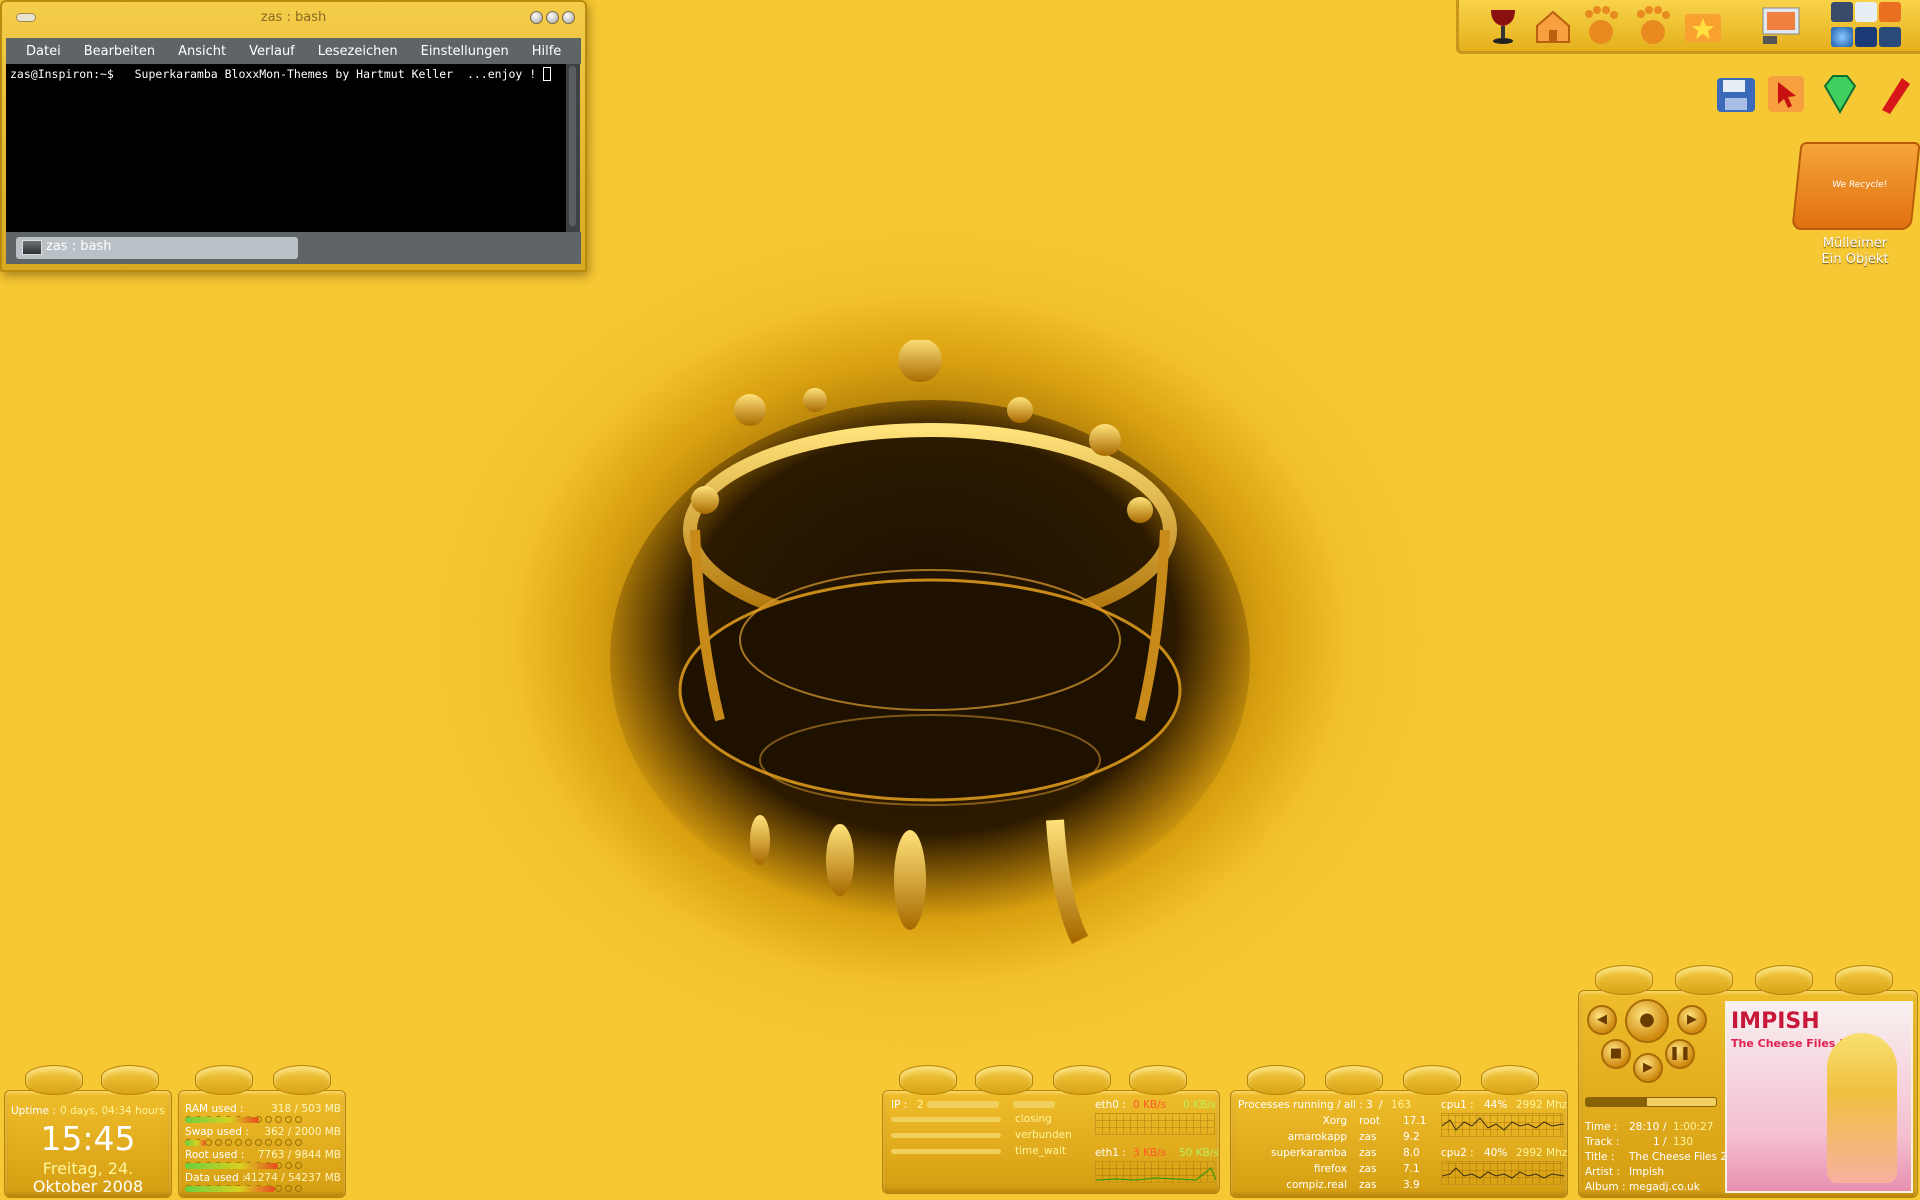  Describe the element at coordinates (1411, 1153) in the screenshot. I see `process-cpu: 8.0` at that location.